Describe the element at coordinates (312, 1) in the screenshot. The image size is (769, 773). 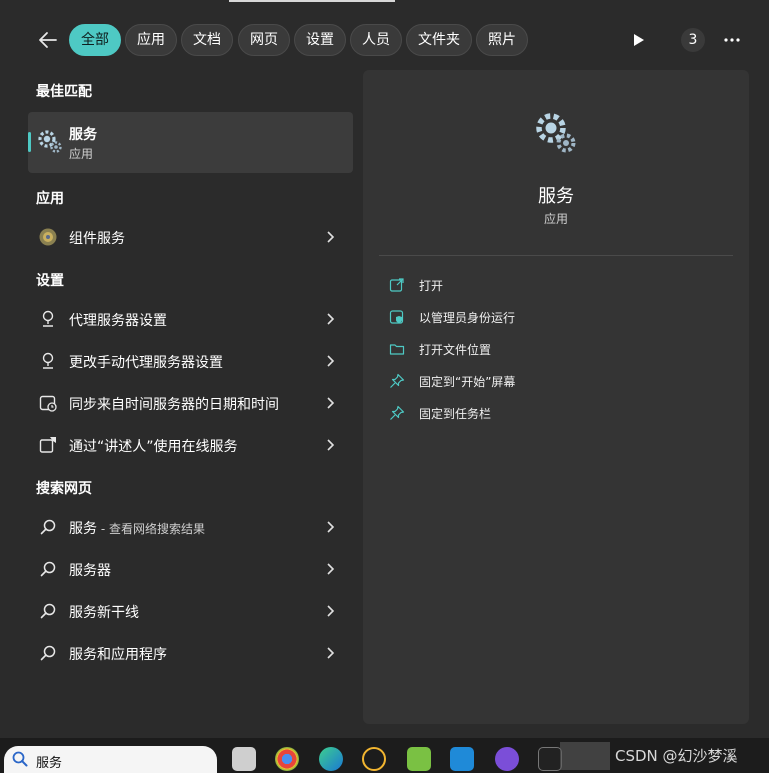
I see `top-edge-highlight` at that location.